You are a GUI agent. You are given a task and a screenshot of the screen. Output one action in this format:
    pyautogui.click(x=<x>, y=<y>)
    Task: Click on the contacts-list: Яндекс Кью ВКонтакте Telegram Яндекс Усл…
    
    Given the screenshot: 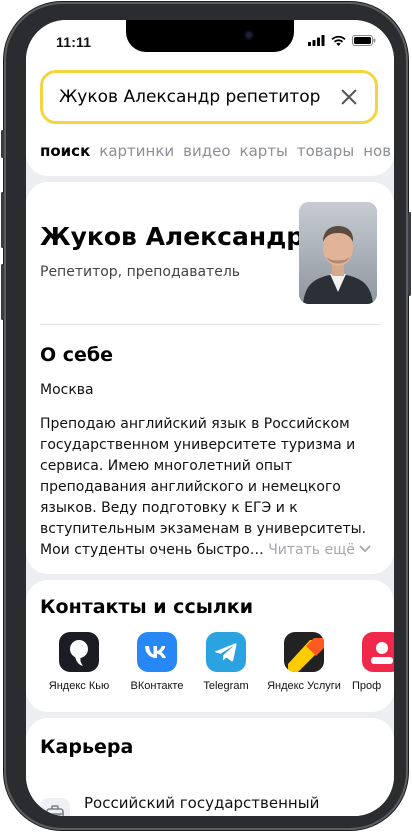 What is the action you would take?
    pyautogui.click(x=210, y=672)
    